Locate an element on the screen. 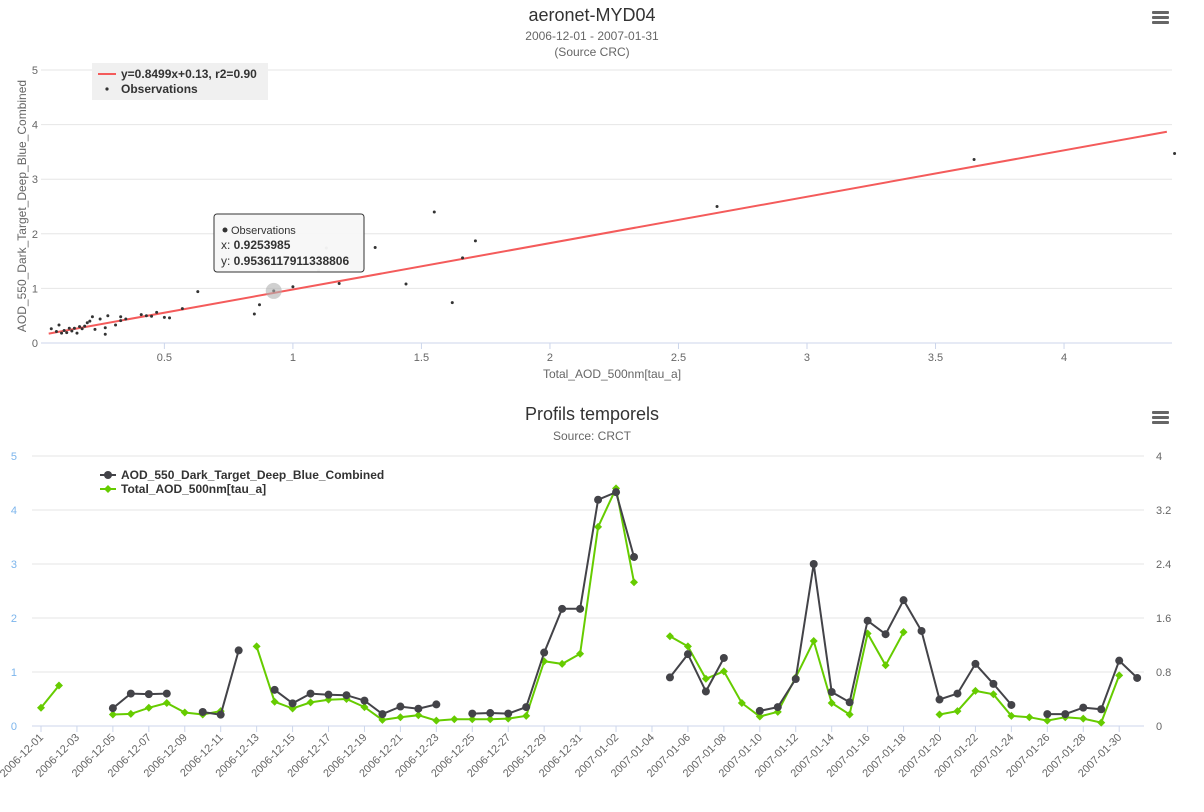 This screenshot has width=1204, height=812. timeseries-menu-button is located at coordinates (1161, 417).